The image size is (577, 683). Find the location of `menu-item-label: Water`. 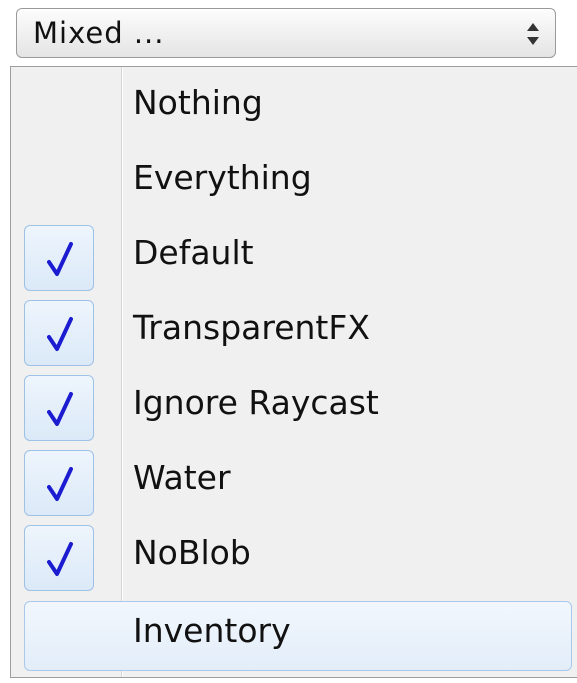

menu-item-label: Water is located at coordinates (182, 477).